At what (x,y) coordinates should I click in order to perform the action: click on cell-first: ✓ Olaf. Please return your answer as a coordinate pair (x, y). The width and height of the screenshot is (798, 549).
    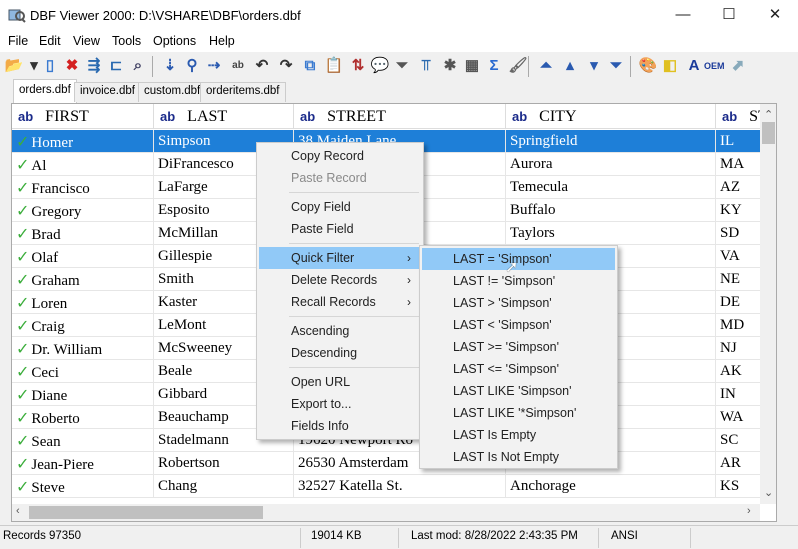
    Looking at the image, I should click on (83, 256).